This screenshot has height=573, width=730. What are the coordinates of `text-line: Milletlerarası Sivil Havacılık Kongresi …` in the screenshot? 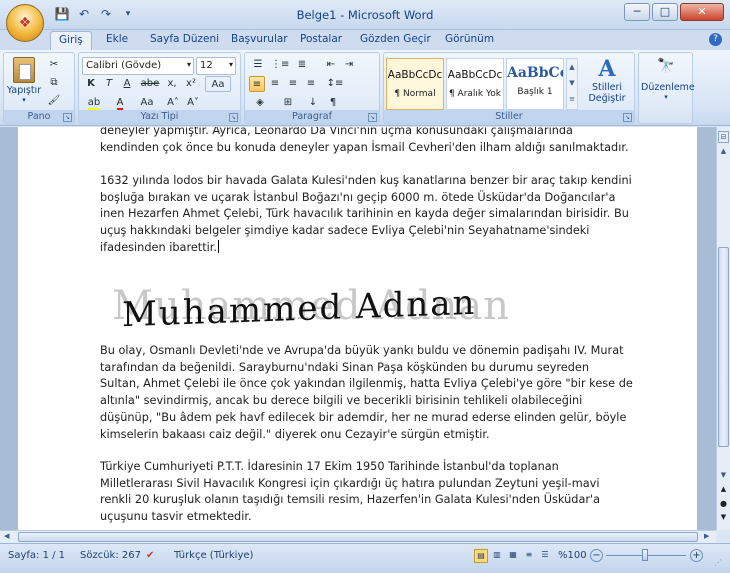 It's located at (350, 483).